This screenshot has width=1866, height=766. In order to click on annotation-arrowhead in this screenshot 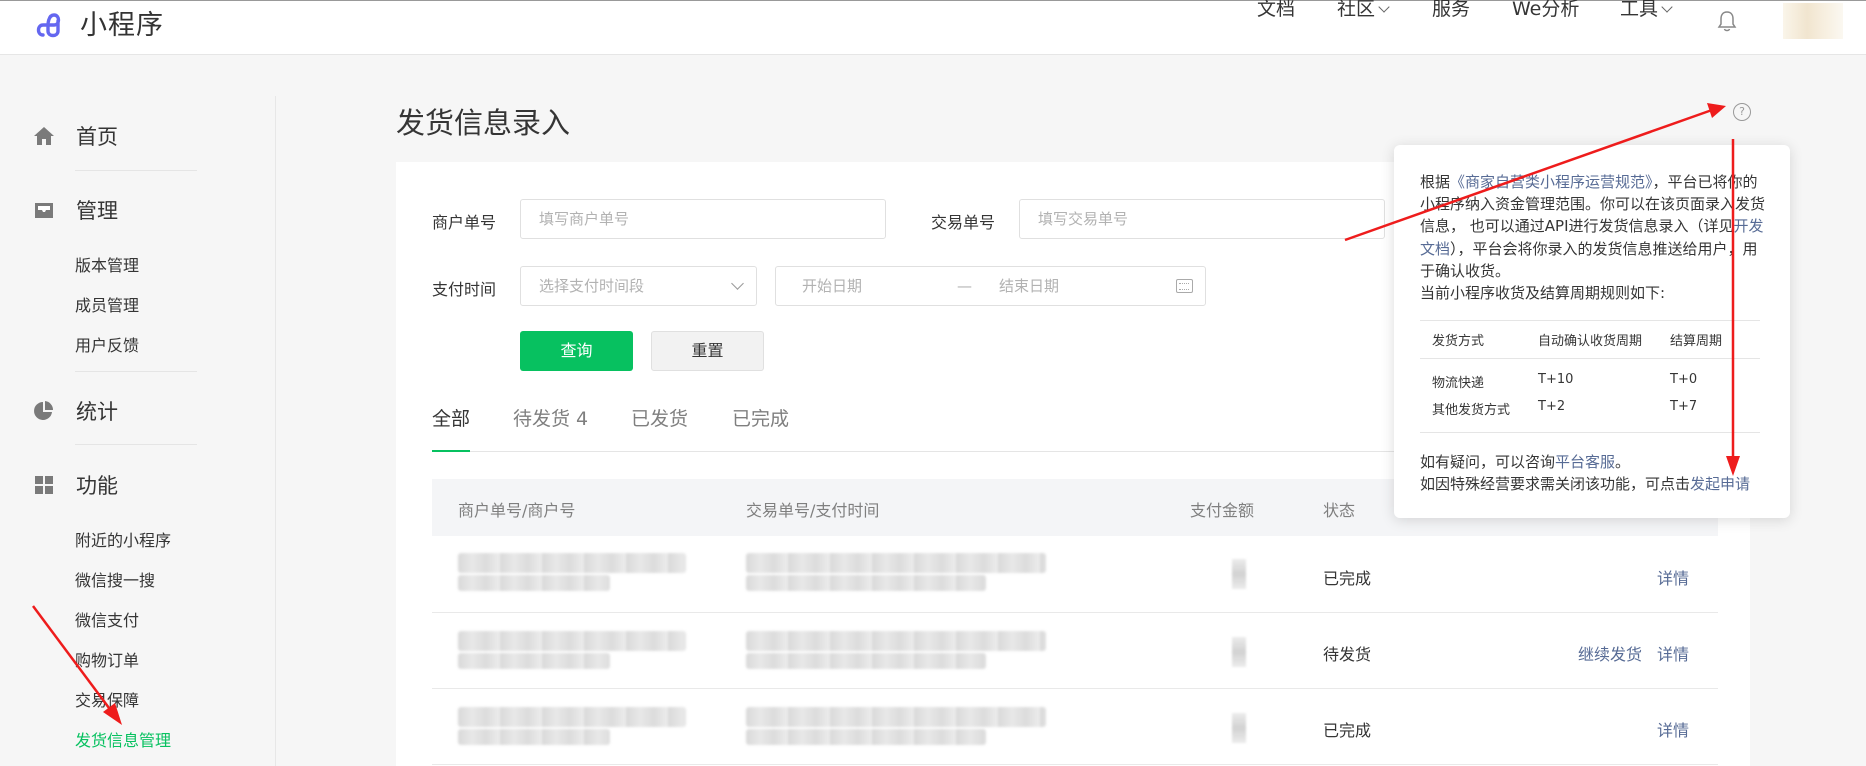, I will do `click(1716, 110)`.